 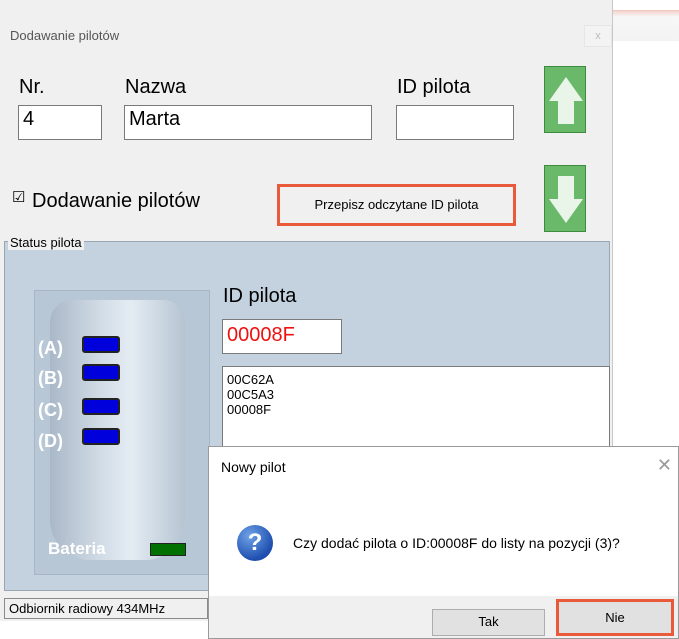 I want to click on id-pilota-title: ID pilota, so click(x=260, y=296).